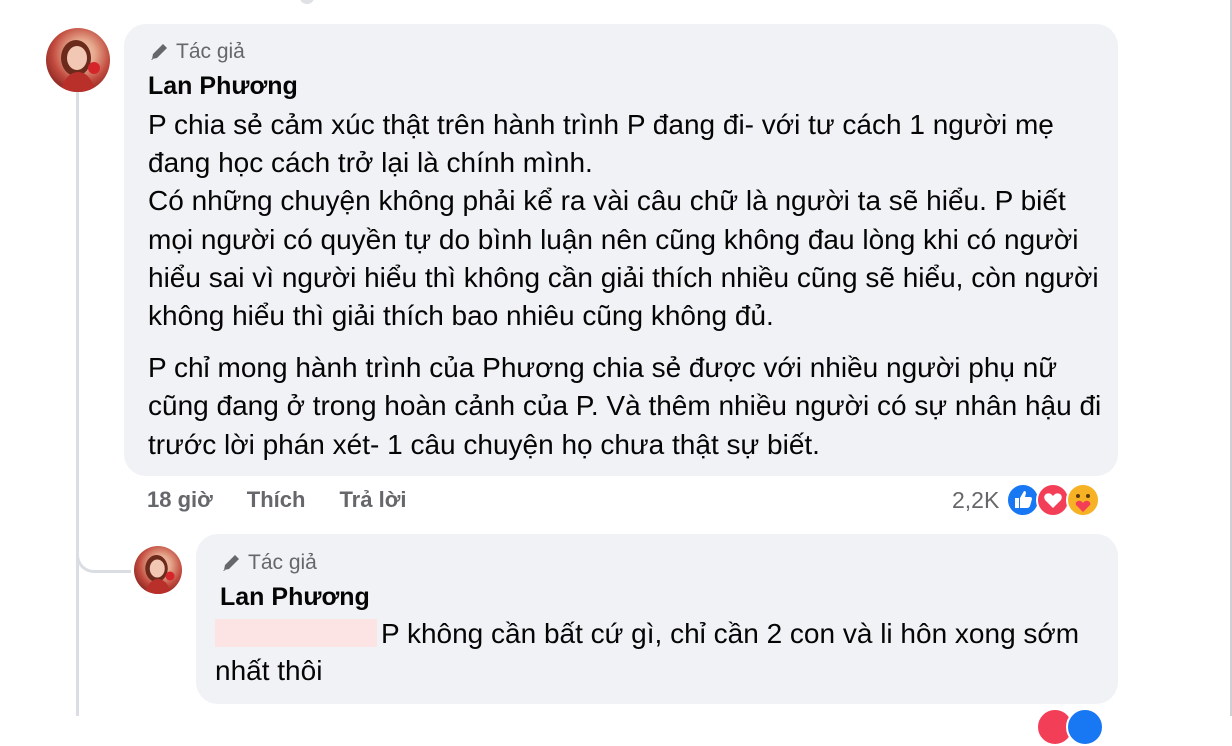 This screenshot has width=1232, height=746. I want to click on like-icon, so click(1085, 727).